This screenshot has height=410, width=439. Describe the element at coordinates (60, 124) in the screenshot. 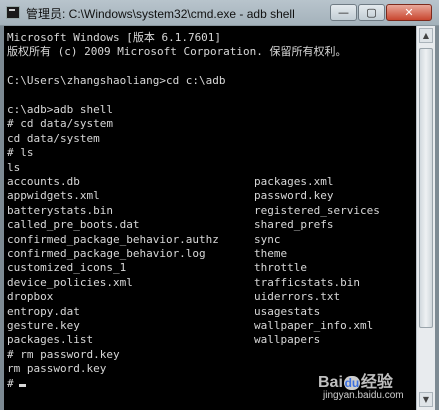

I see `console-line: # cd data/system` at that location.